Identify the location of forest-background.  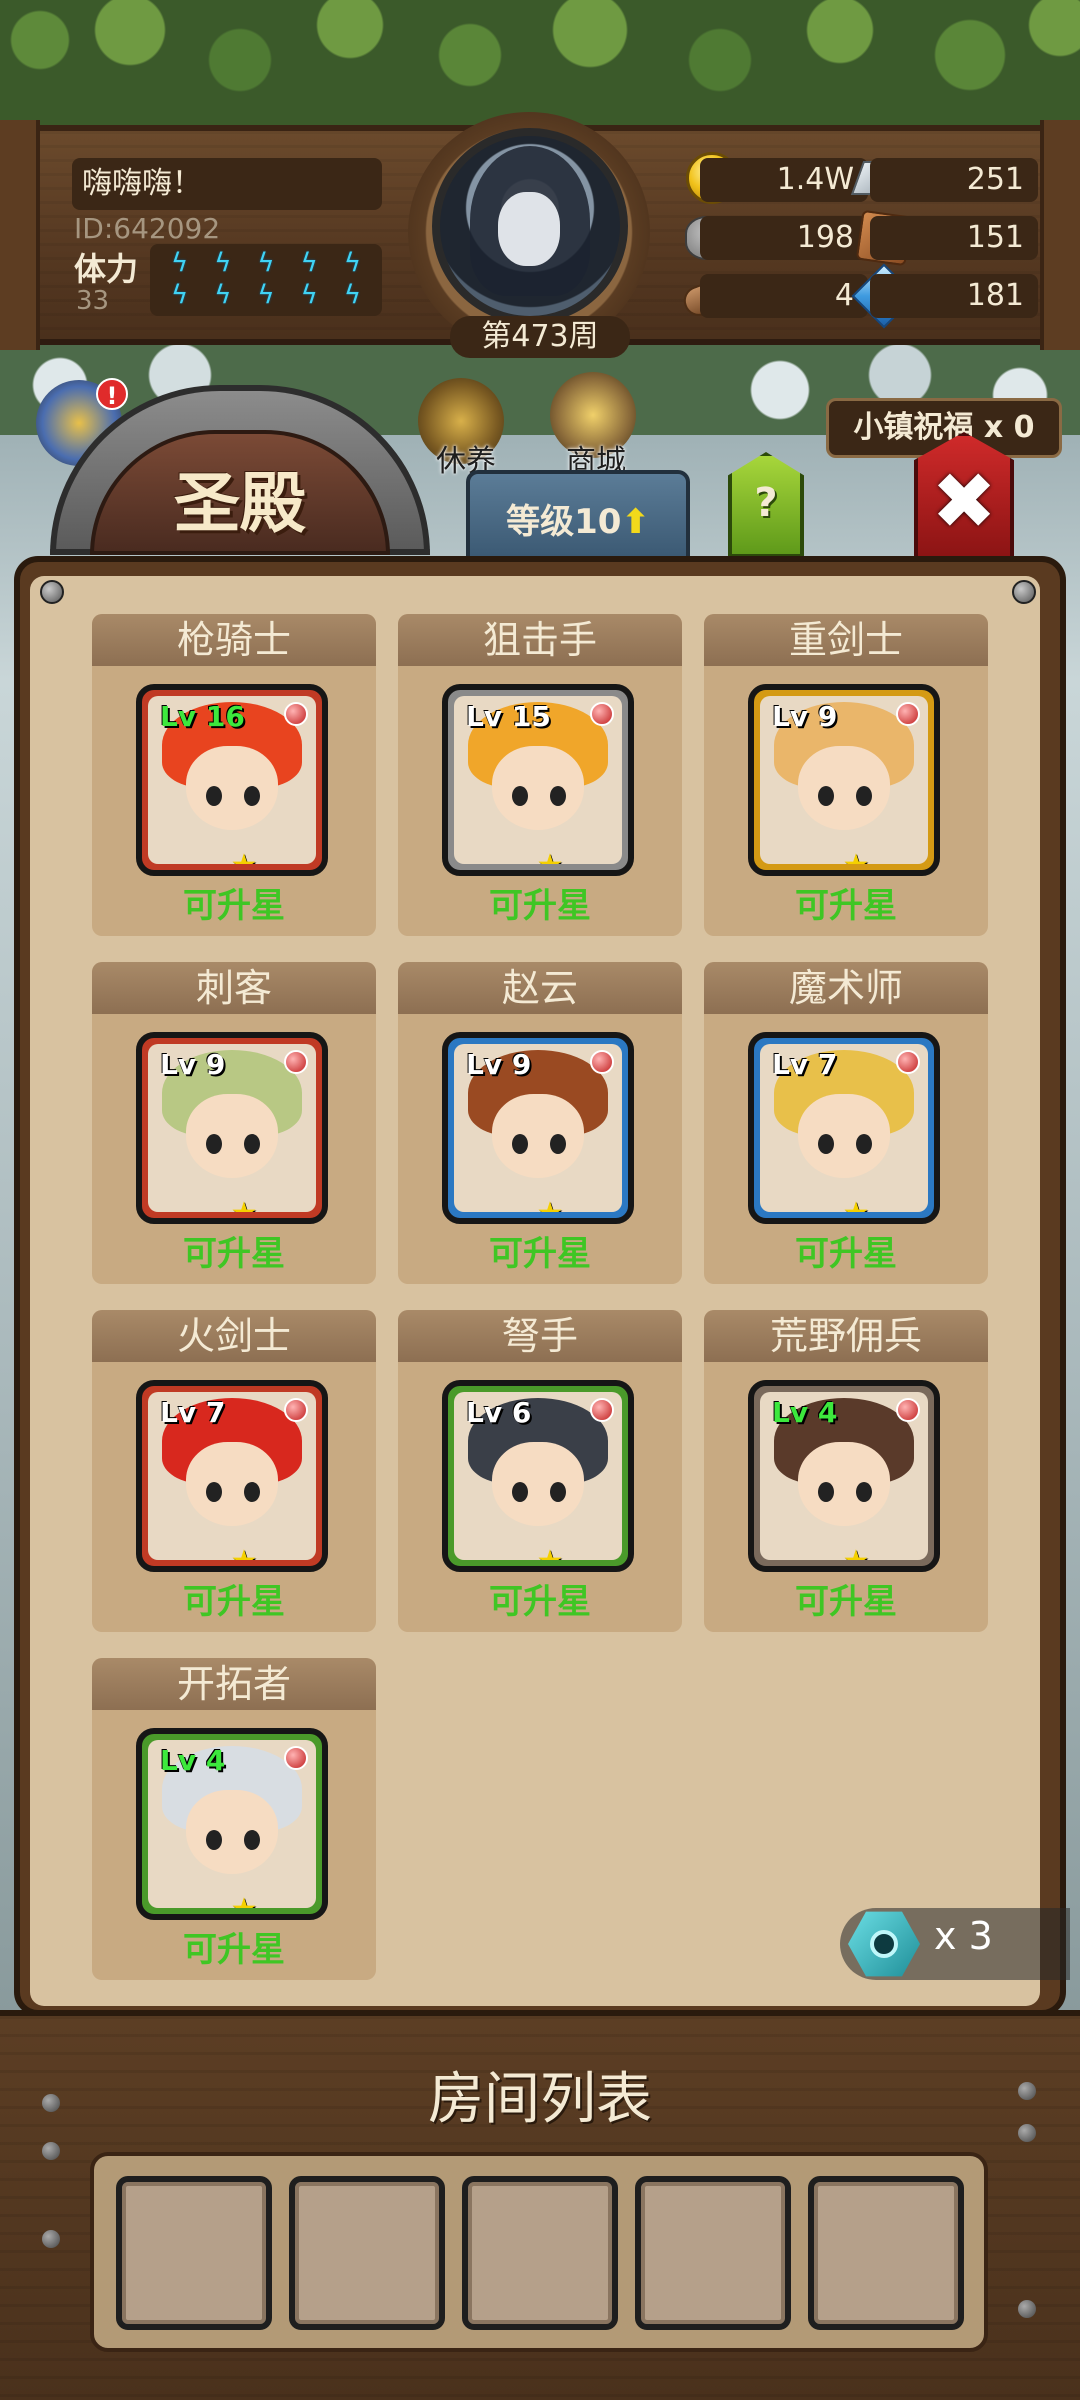
(540, 65).